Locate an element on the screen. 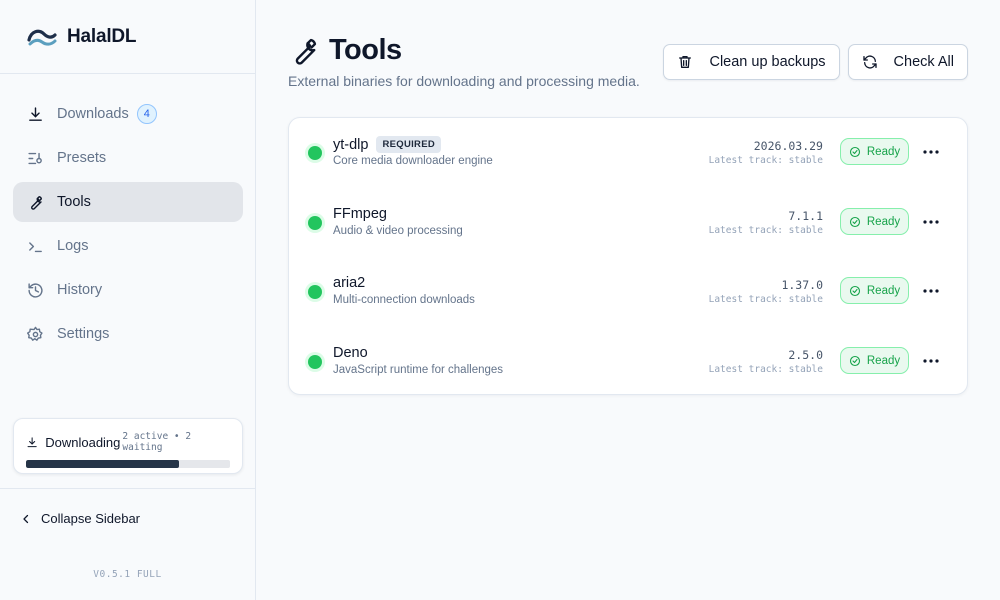  downloading-status-card: Downloading 2 active • 2 waiting is located at coordinates (128, 446).